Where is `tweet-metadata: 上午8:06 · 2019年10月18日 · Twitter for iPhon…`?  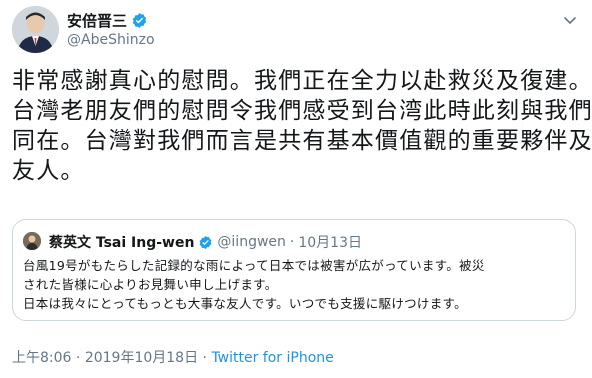
tweet-metadata: 上午8:06 · 2019年10月18日 · Twitter for iPhon… is located at coordinates (173, 357).